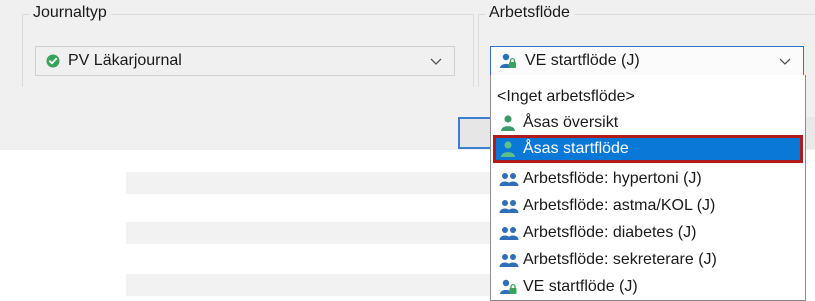 This screenshot has width=815, height=301. What do you see at coordinates (576, 148) in the screenshot?
I see `dropdown-item-label: Åsas startflöde` at bounding box center [576, 148].